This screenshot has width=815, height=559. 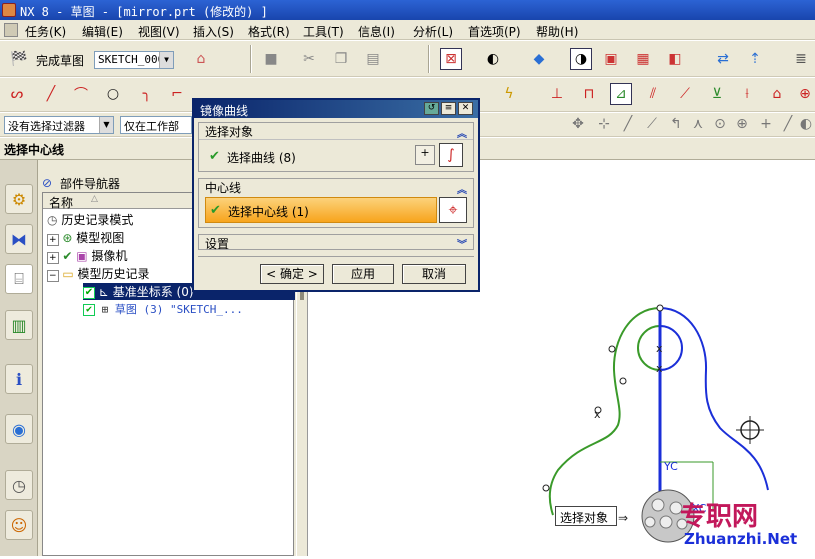 What do you see at coordinates (465, 108) in the screenshot?
I see `close-icon: ✕` at bounding box center [465, 108].